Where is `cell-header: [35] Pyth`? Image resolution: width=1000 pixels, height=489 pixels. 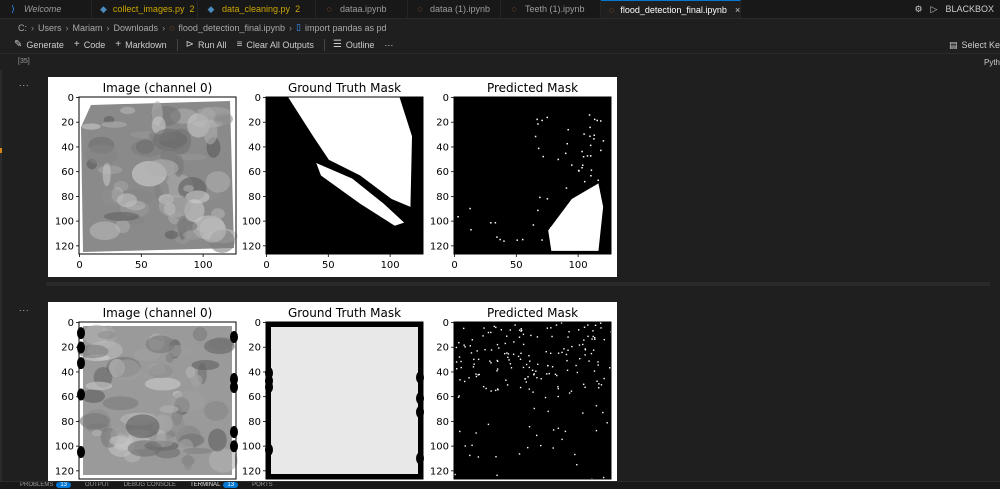
cell-header: [35] Pyth is located at coordinates (500, 63).